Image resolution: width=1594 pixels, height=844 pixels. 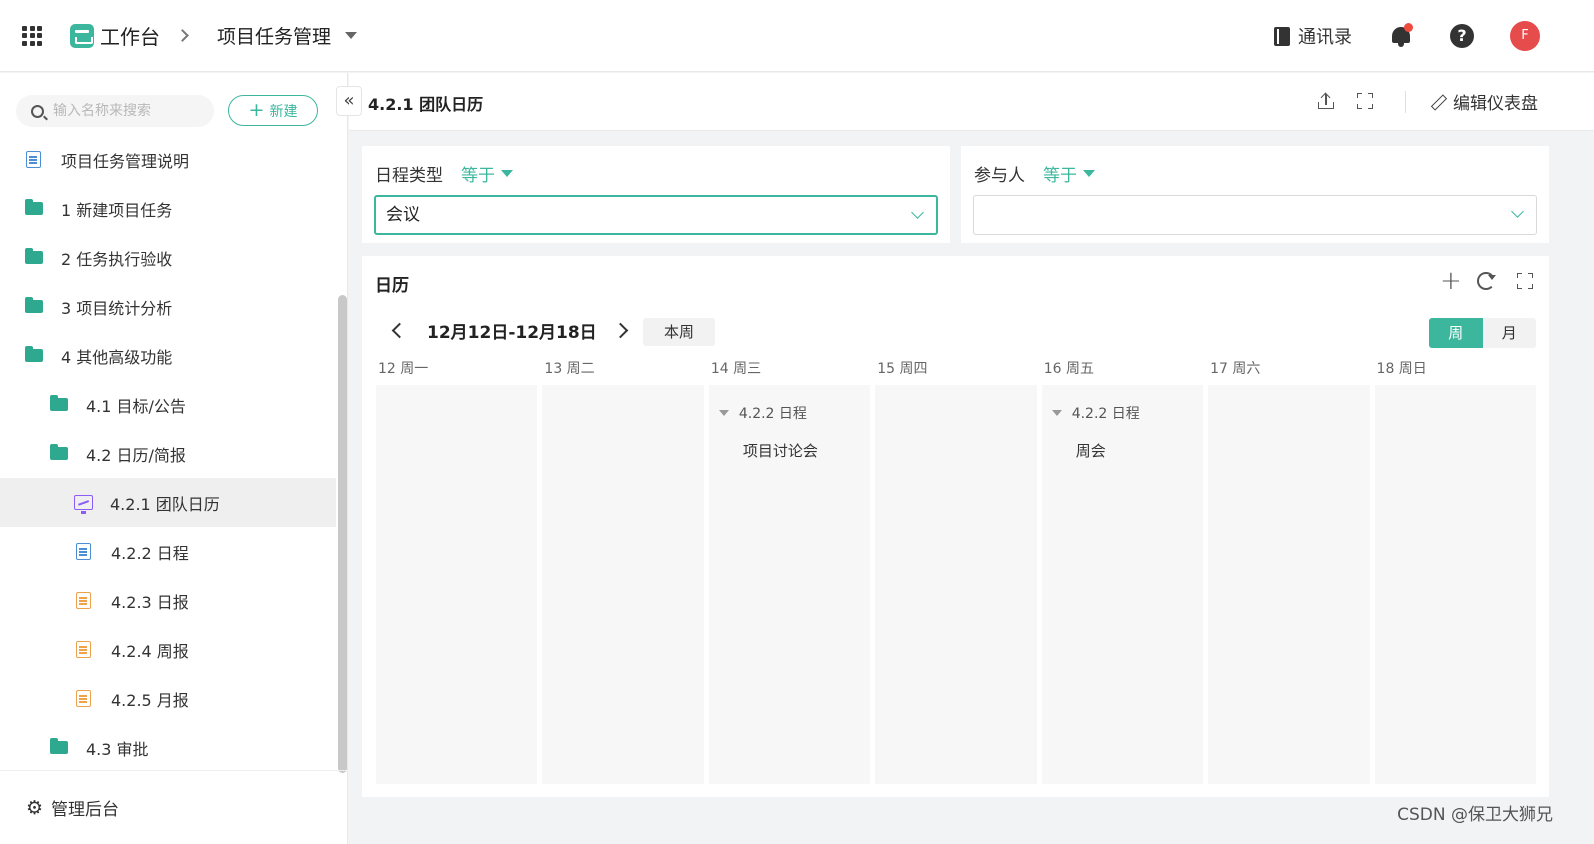 I want to click on prev-week-icon, so click(x=399, y=330).